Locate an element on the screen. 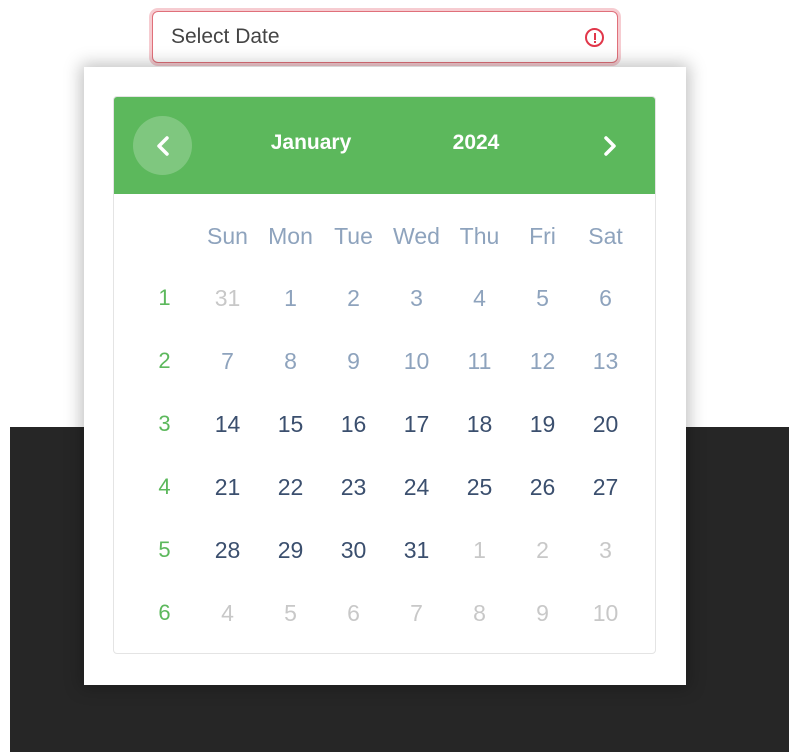 The image size is (789, 752). day-cell-other-month: 31 is located at coordinates (227, 298).